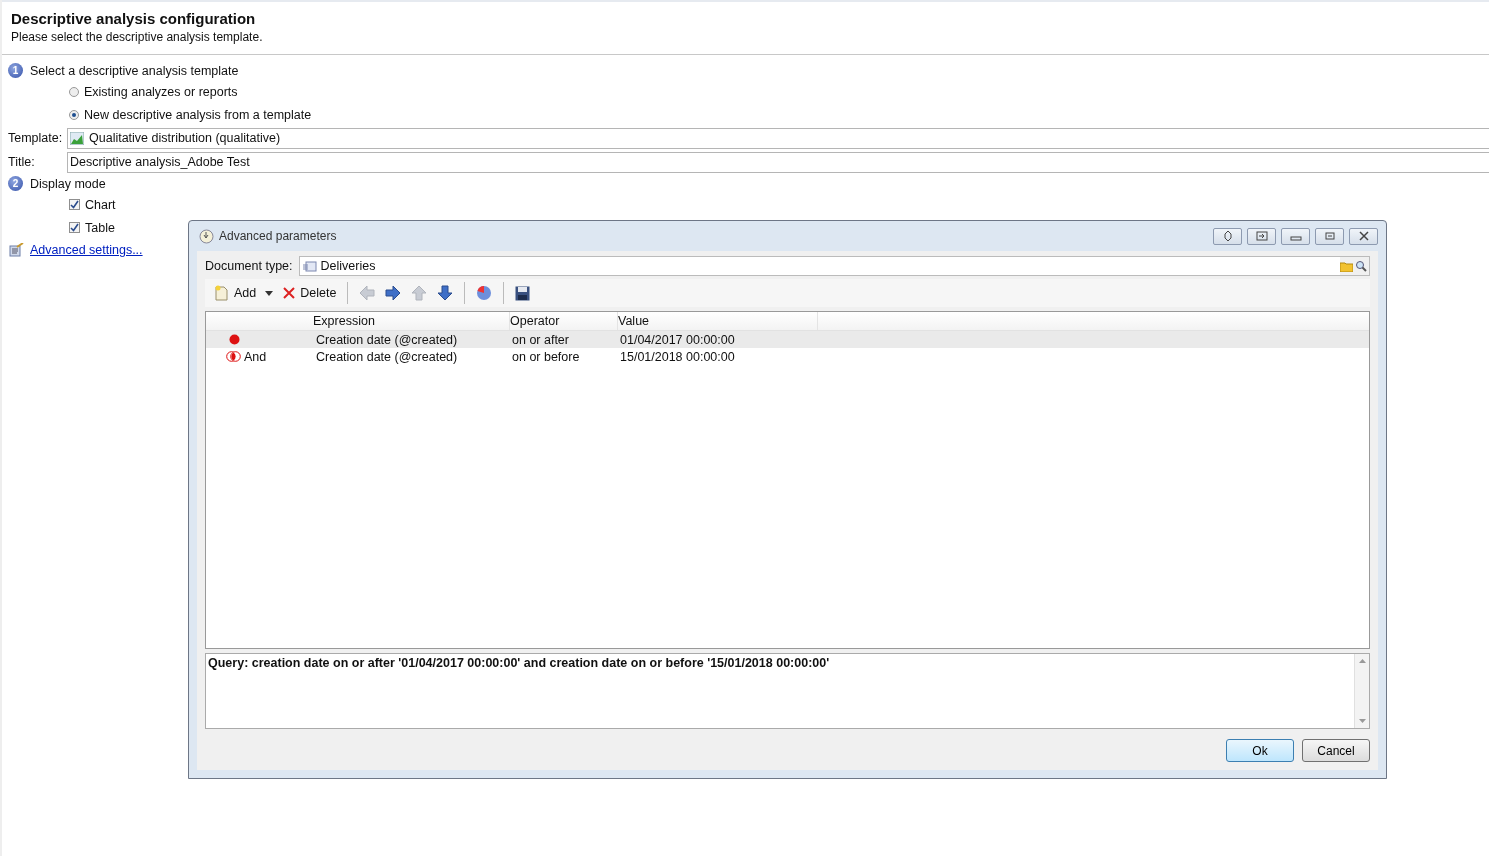 The width and height of the screenshot is (1489, 856). I want to click on field-label: Title:, so click(22, 162).